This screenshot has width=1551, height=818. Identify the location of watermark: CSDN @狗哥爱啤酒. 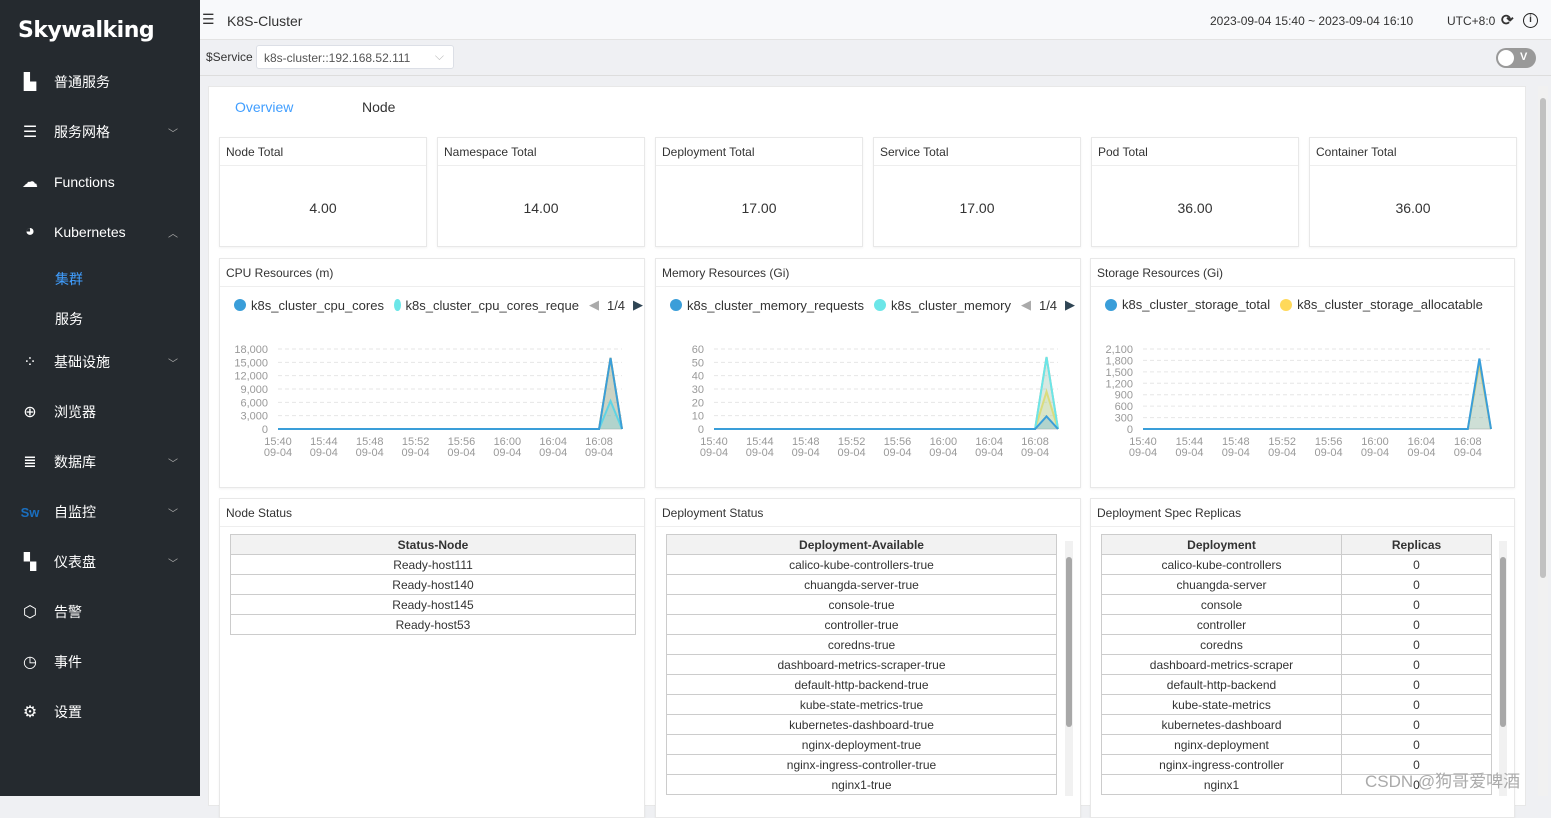
(1443, 781).